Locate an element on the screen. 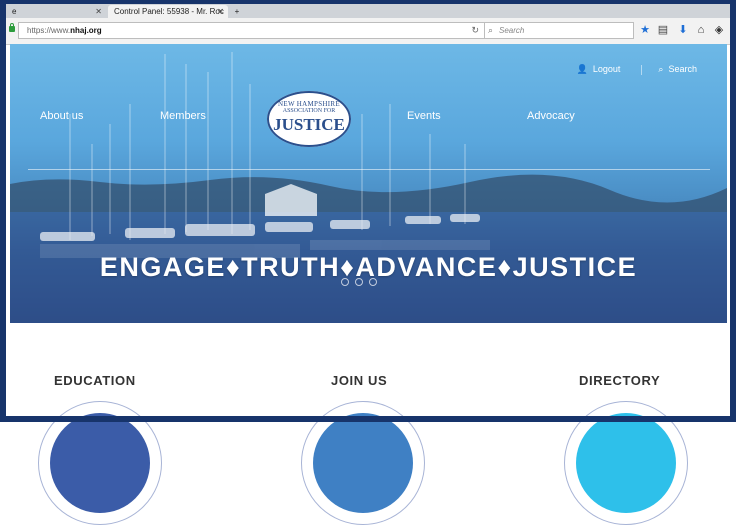 Image resolution: width=736 pixels, height=525 pixels. nav-events: Events is located at coordinates (424, 116).